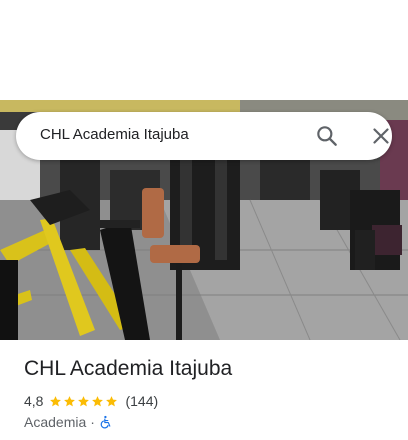  What do you see at coordinates (381, 136) in the screenshot?
I see `close-icon` at bounding box center [381, 136].